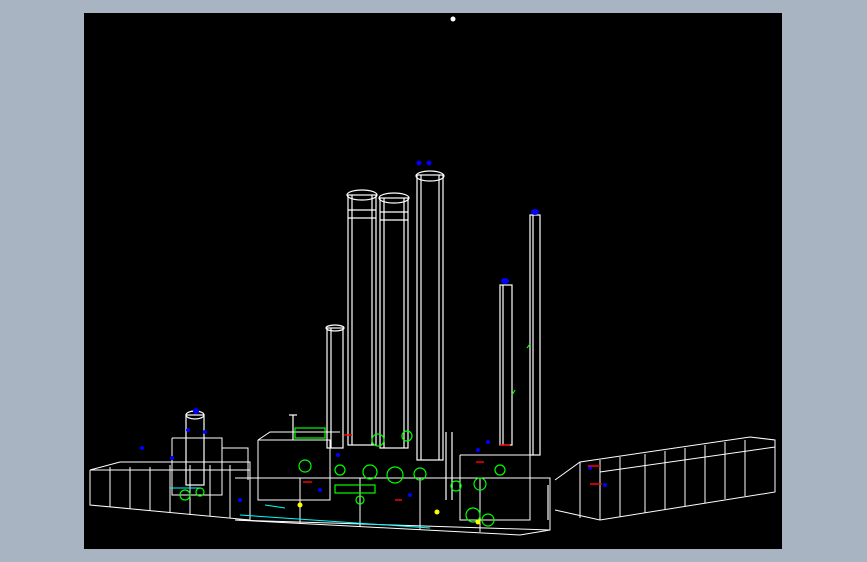 The height and width of the screenshot is (562, 867). What do you see at coordinates (453, 19) in the screenshot?
I see `ucs-origin-marker-icon` at bounding box center [453, 19].